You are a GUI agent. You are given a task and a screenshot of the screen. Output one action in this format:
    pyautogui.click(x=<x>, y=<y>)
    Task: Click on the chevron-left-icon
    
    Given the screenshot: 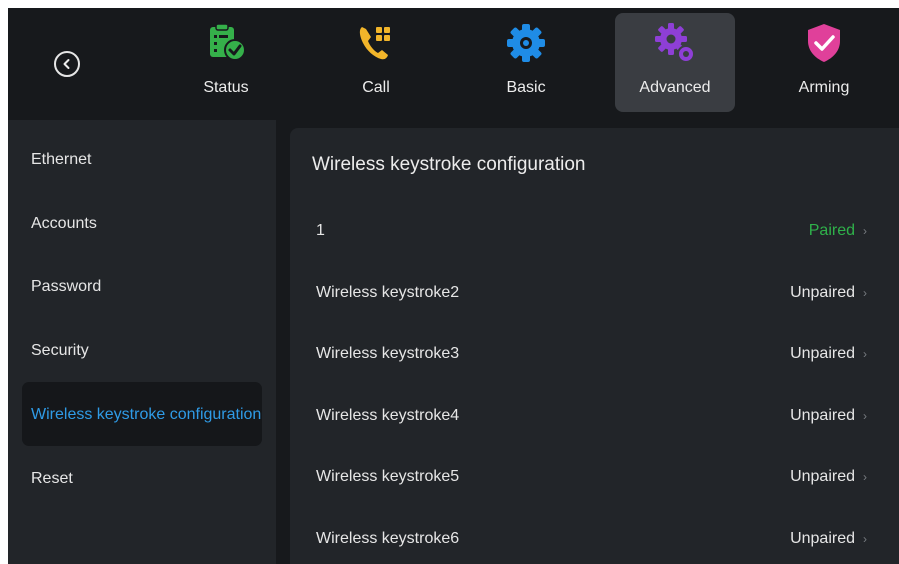 What is the action you would take?
    pyautogui.click(x=66, y=64)
    